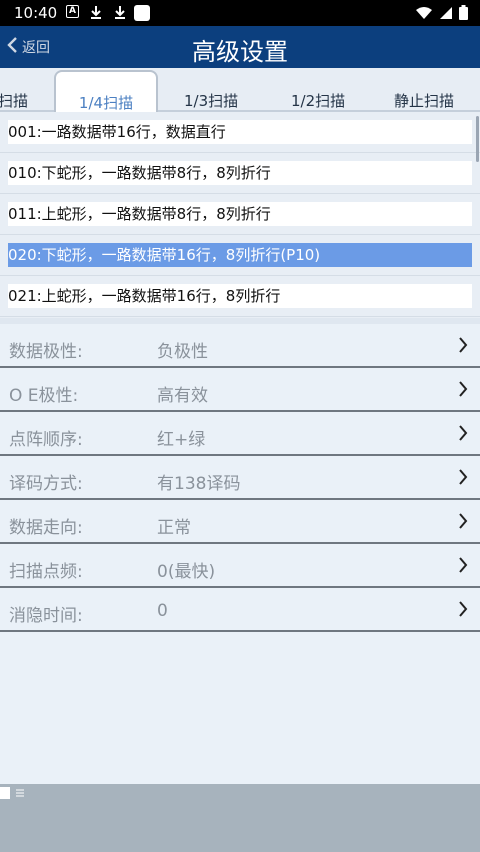  Describe the element at coordinates (46, 484) in the screenshot. I see `setting-label: 译码方式:` at that location.